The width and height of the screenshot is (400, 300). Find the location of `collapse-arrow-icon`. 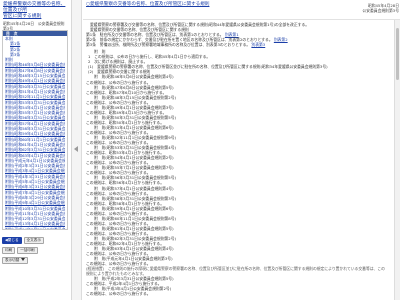

collapse-arrow-icon is located at coordinates (76, 149).